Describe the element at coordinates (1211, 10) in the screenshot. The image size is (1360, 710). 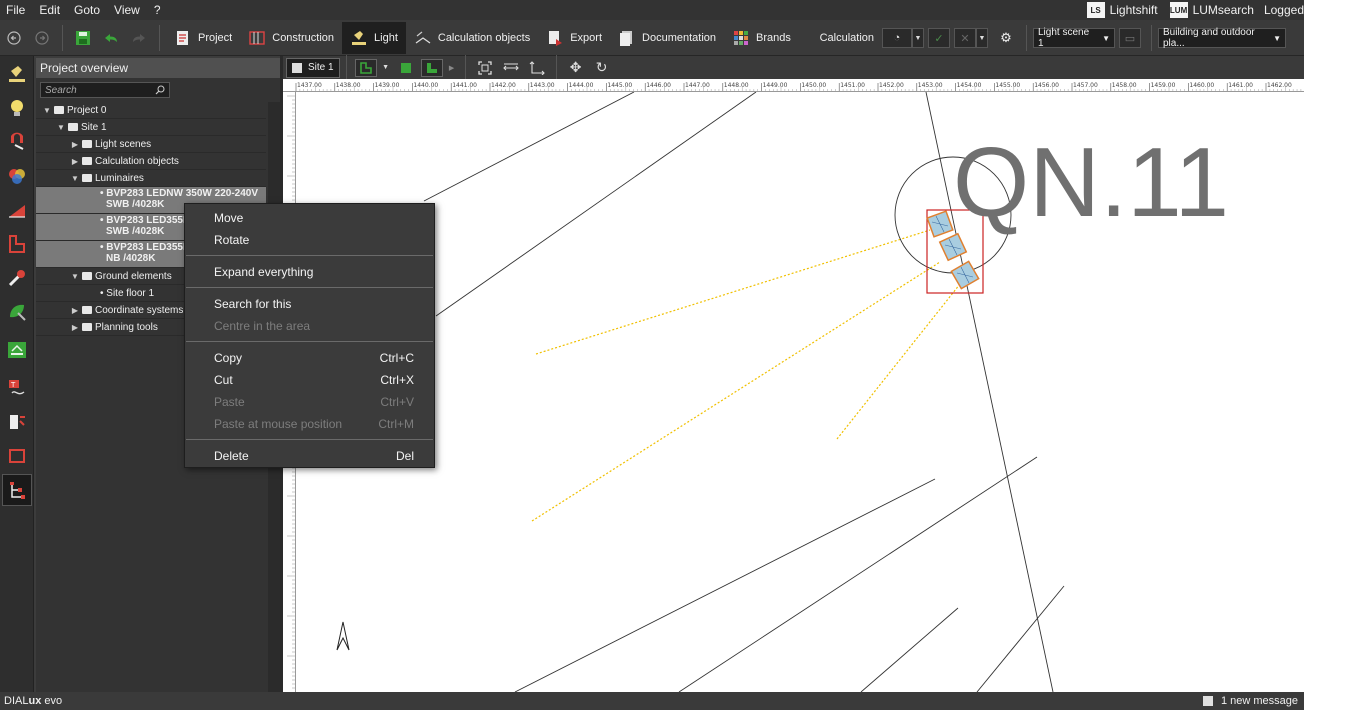
I see `lumsearch-button: LUM LUMsearch` at that location.